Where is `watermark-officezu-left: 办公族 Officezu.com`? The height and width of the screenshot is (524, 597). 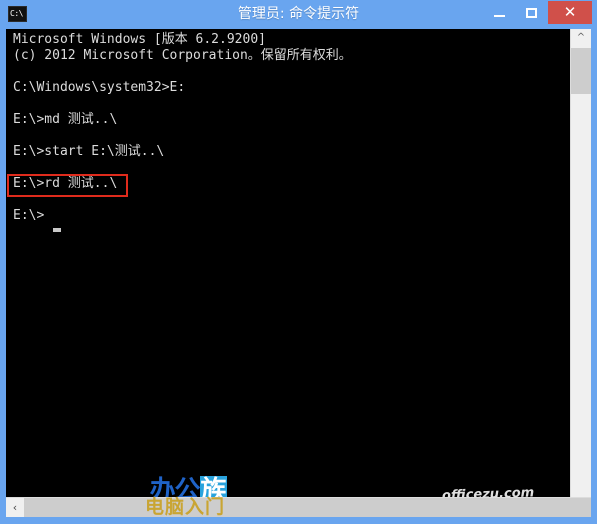 watermark-officezu-left: 办公族 Officezu.com is located at coordinates (188, 486).